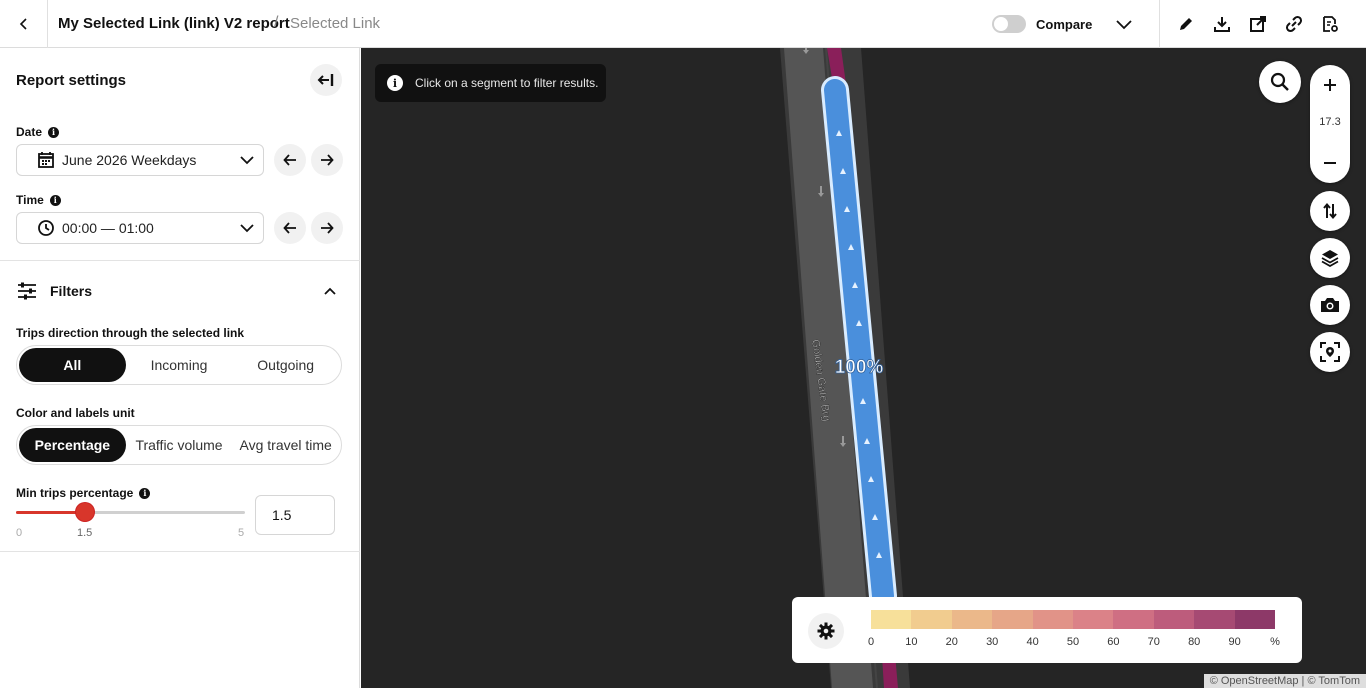 The height and width of the screenshot is (688, 1366). What do you see at coordinates (871, 642) in the screenshot?
I see `legend-tick-label: 0` at bounding box center [871, 642].